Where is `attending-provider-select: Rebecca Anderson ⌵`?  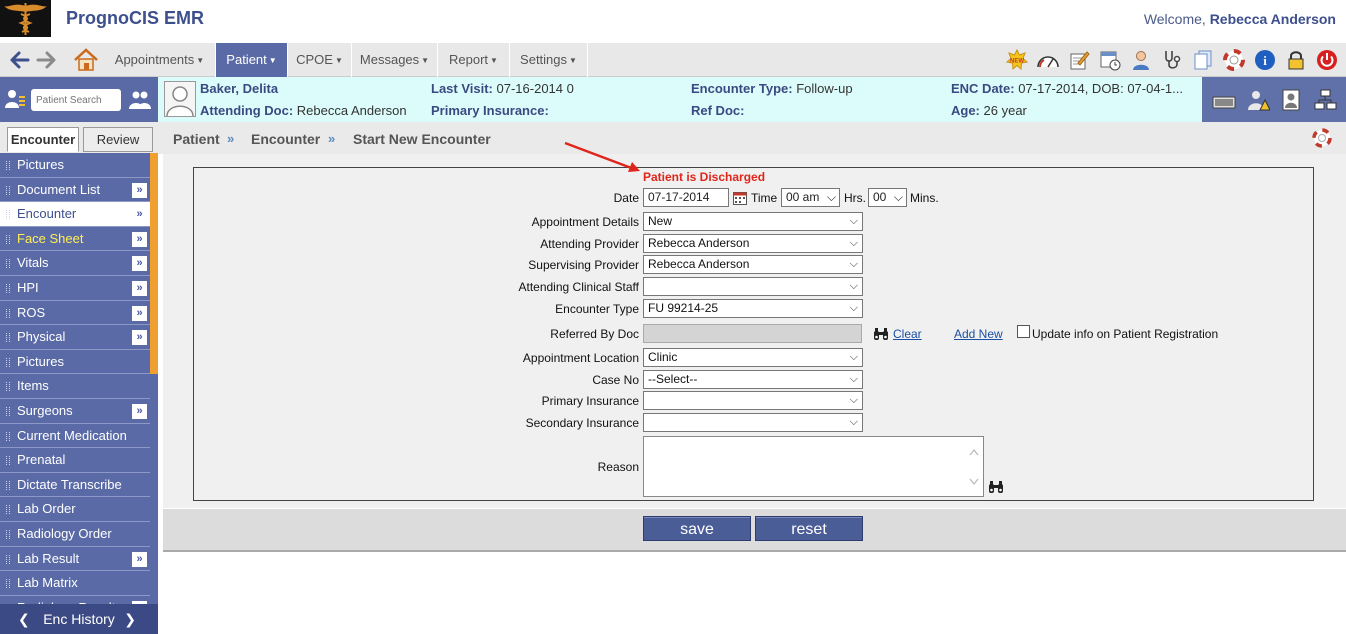 attending-provider-select: Rebecca Anderson ⌵ is located at coordinates (753, 243).